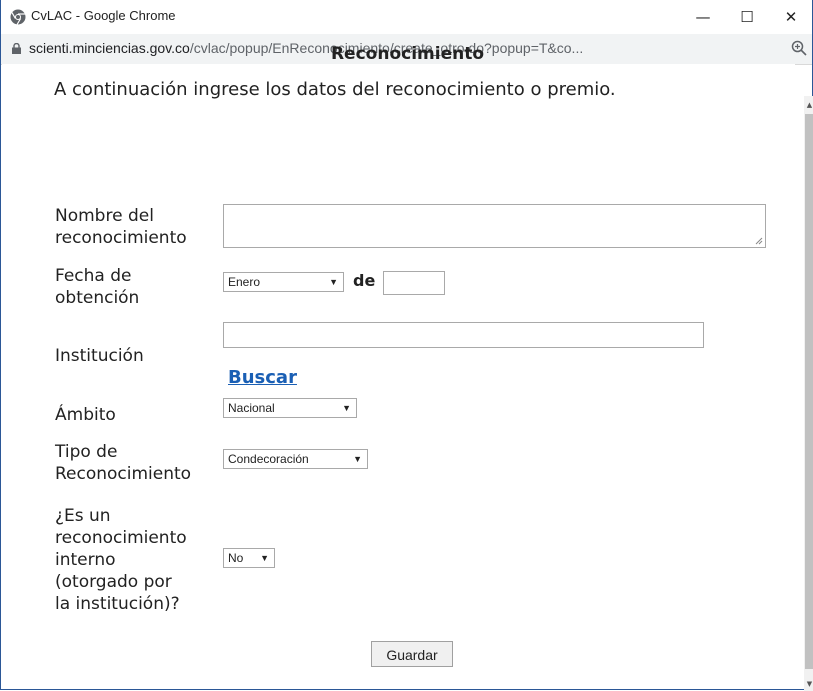  I want to click on resize-grip-icon, so click(759, 241).